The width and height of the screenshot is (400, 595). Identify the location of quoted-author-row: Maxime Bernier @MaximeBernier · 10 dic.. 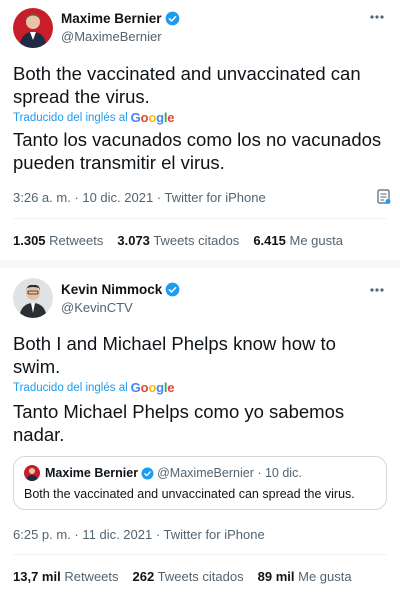
(163, 473).